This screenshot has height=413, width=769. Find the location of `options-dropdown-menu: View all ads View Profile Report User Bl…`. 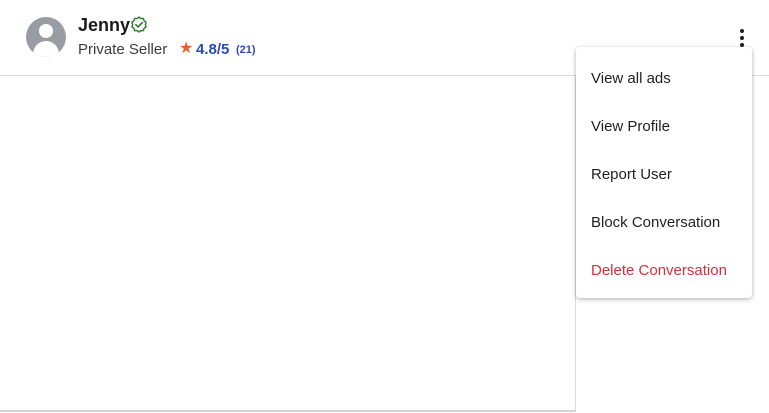

options-dropdown-menu: View all ads View Profile Report User Bl… is located at coordinates (664, 172).